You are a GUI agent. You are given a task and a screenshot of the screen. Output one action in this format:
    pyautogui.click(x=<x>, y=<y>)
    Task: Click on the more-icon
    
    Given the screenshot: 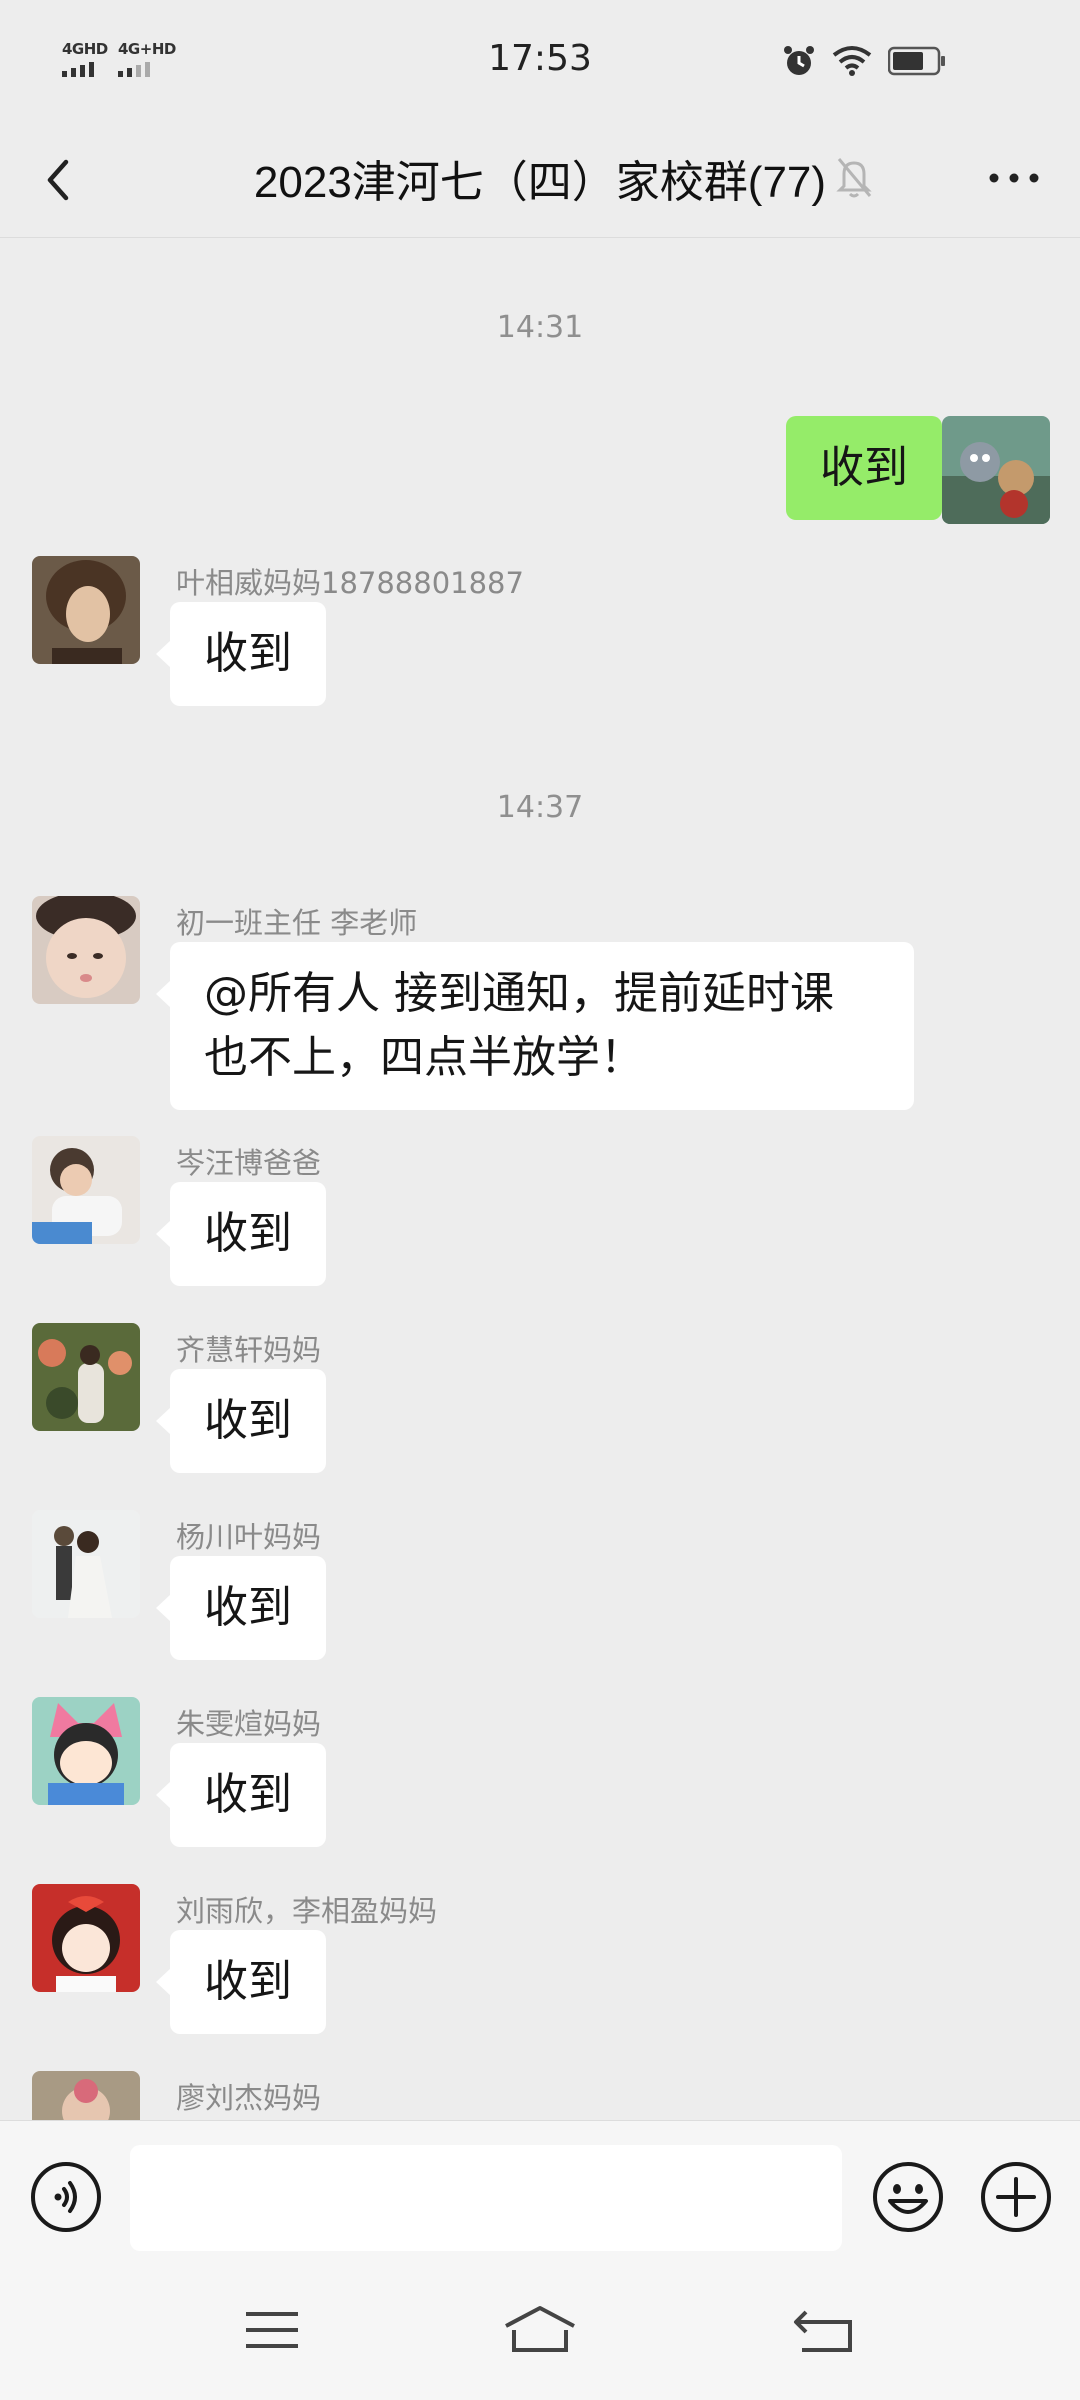 What is the action you would take?
    pyautogui.click(x=1014, y=178)
    